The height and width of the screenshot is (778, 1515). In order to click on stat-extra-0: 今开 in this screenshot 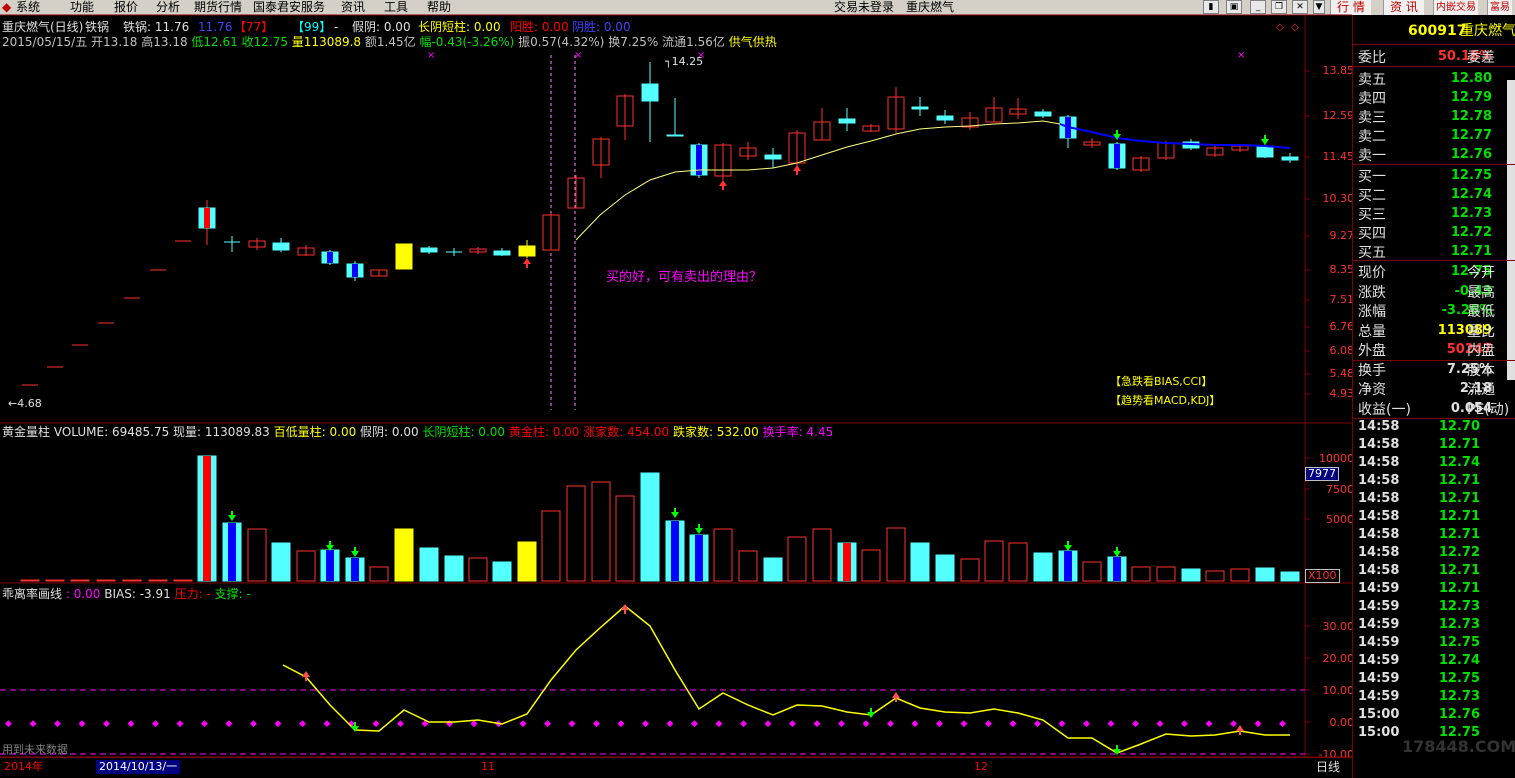, I will do `click(1481, 273)`.